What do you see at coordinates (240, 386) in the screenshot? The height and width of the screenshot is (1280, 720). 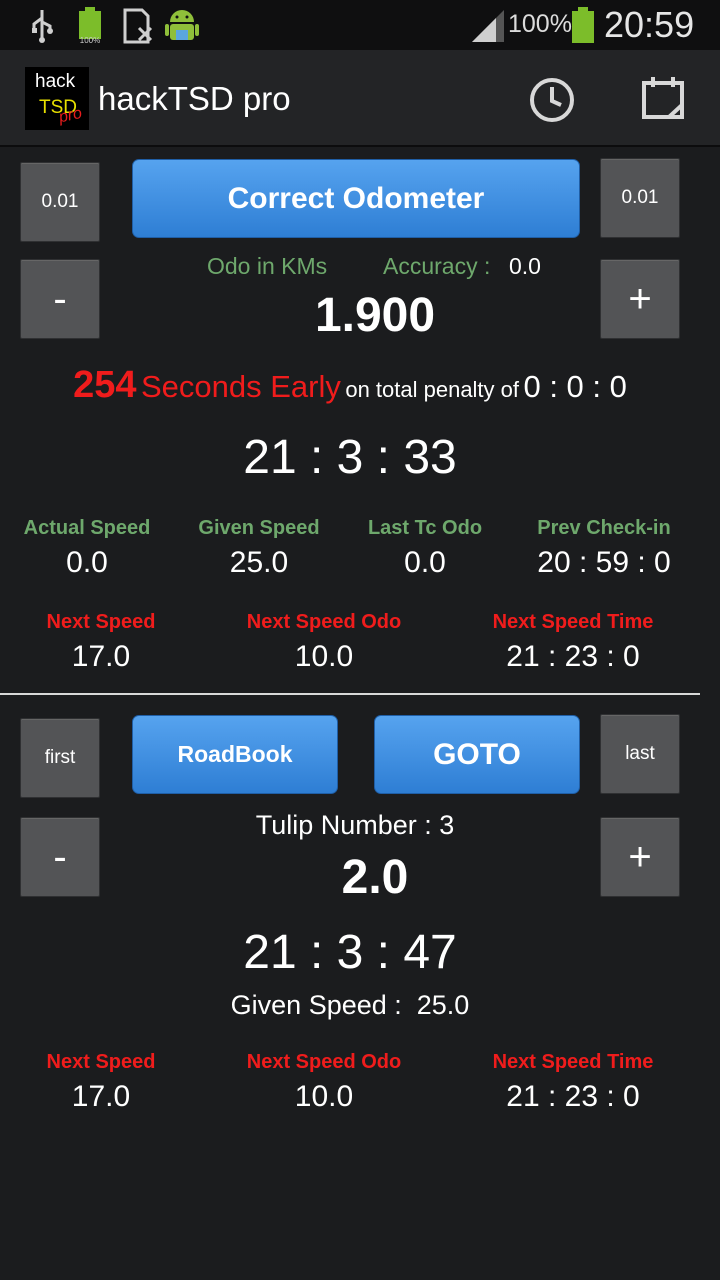 I see `seconds-text: Seconds Early` at bounding box center [240, 386].